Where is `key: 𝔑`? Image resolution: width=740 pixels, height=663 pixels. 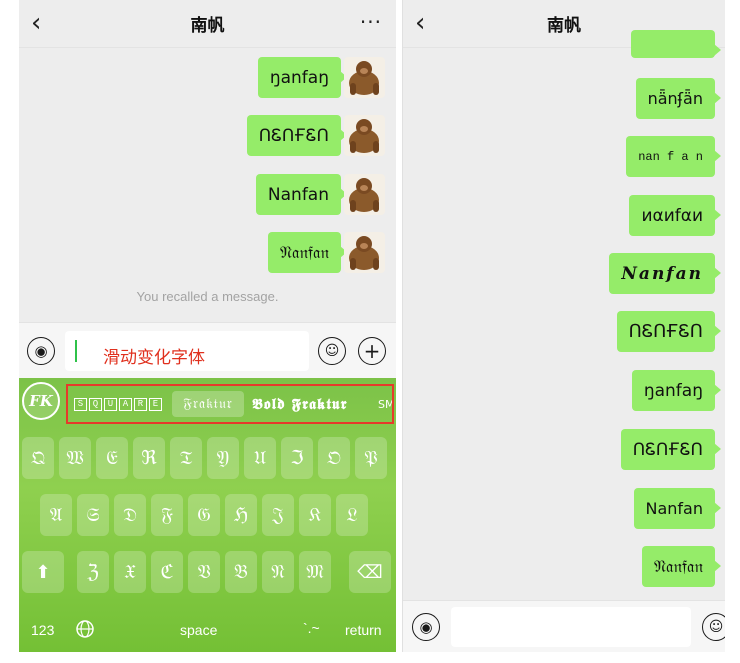
key: 𝔑 is located at coordinates (278, 572).